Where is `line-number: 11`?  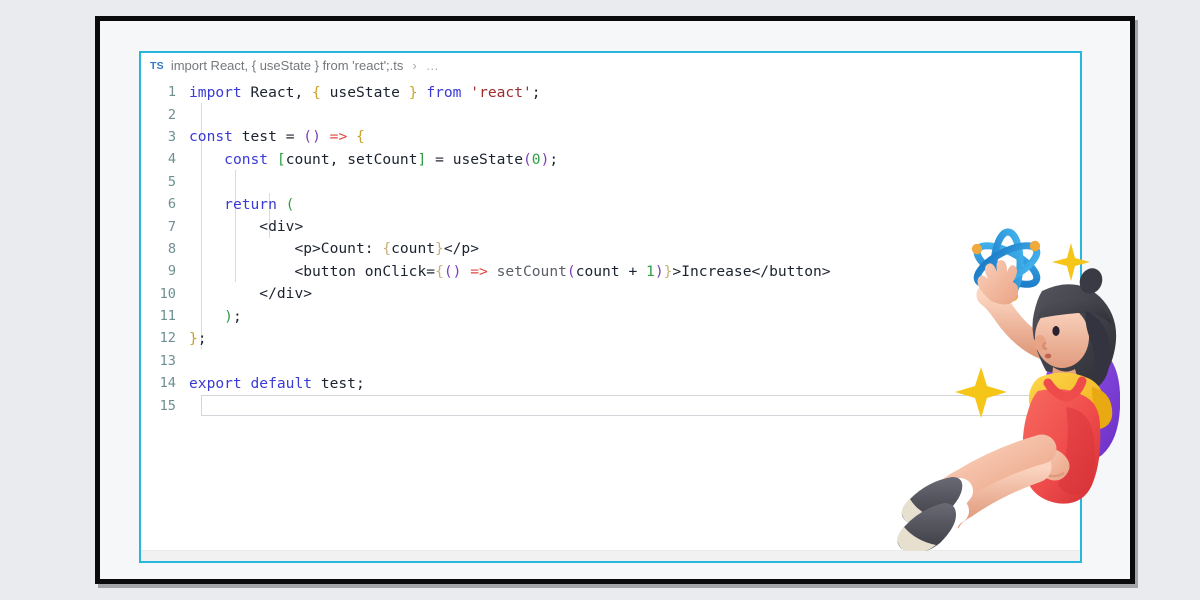 line-number: 11 is located at coordinates (167, 316).